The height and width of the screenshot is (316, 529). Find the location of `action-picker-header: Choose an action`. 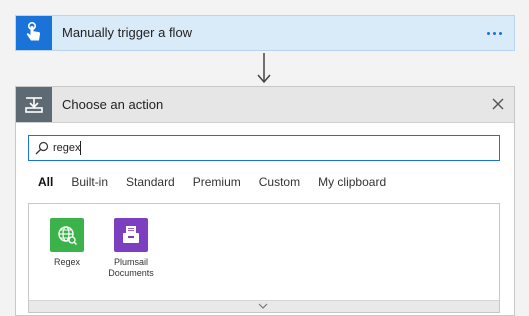

action-picker-header: Choose an action is located at coordinates (265, 105).